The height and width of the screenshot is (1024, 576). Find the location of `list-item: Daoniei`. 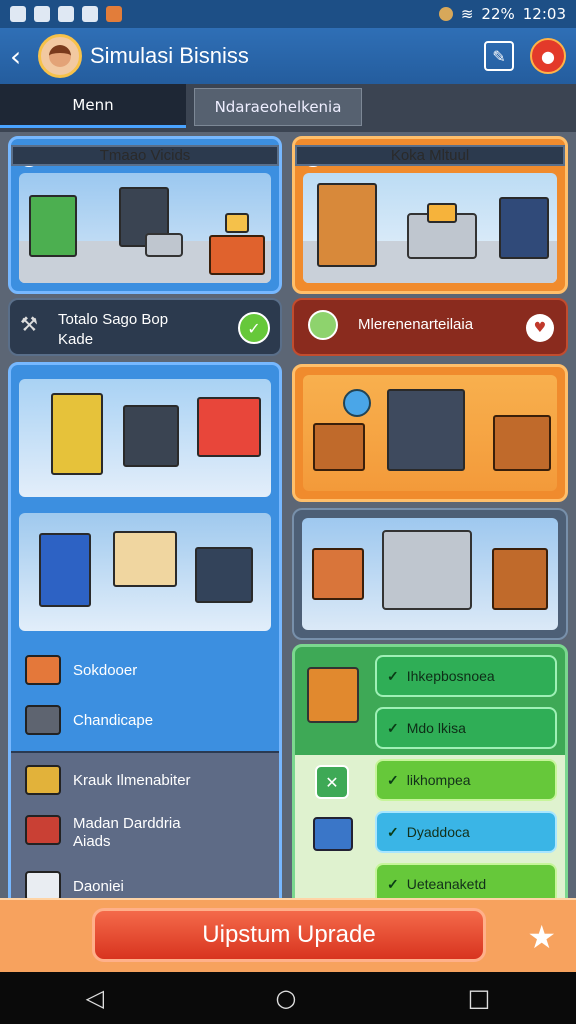

list-item: Daoniei is located at coordinates (74, 884).